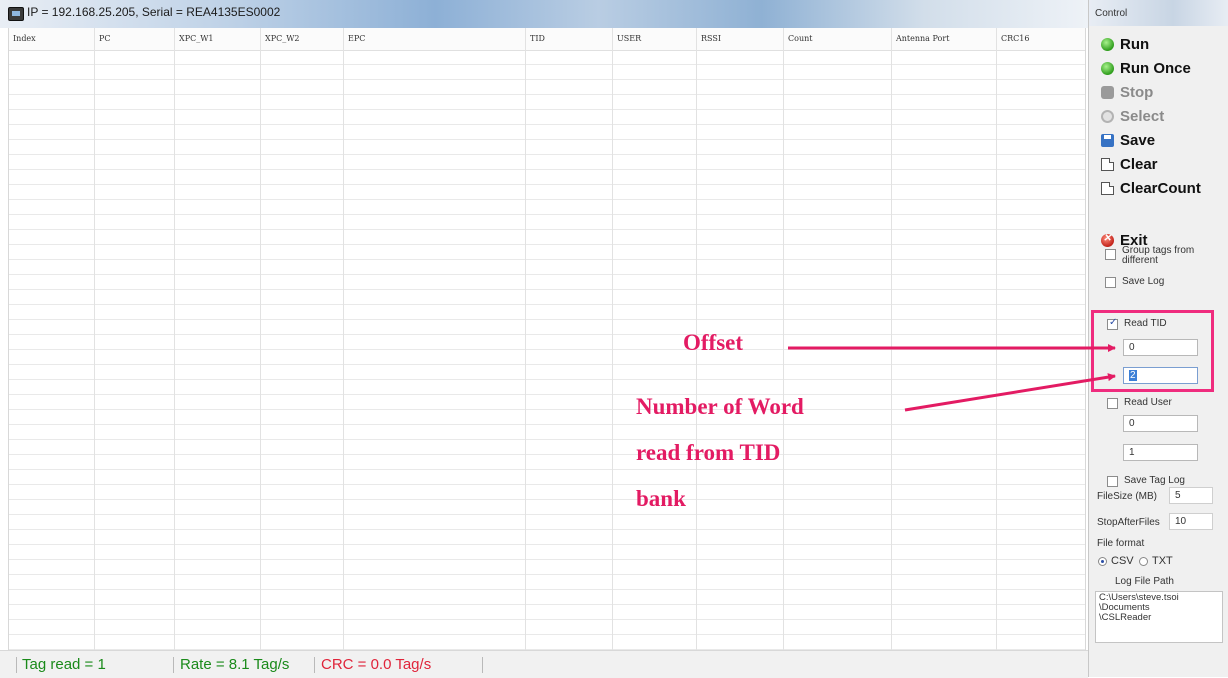 The width and height of the screenshot is (1228, 678). I want to click on annotation-arrows, so click(952, 378).